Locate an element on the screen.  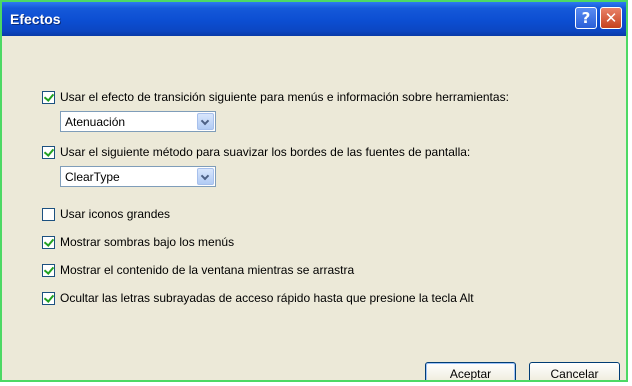
smoothing-select: ClearType is located at coordinates (138, 176).